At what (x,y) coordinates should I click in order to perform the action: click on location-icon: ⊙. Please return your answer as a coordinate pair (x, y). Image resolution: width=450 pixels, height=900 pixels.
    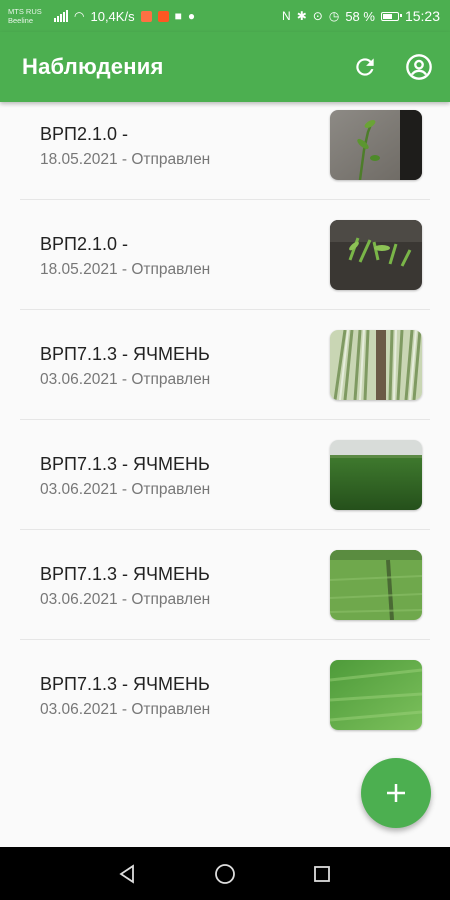
    Looking at the image, I should click on (317, 16).